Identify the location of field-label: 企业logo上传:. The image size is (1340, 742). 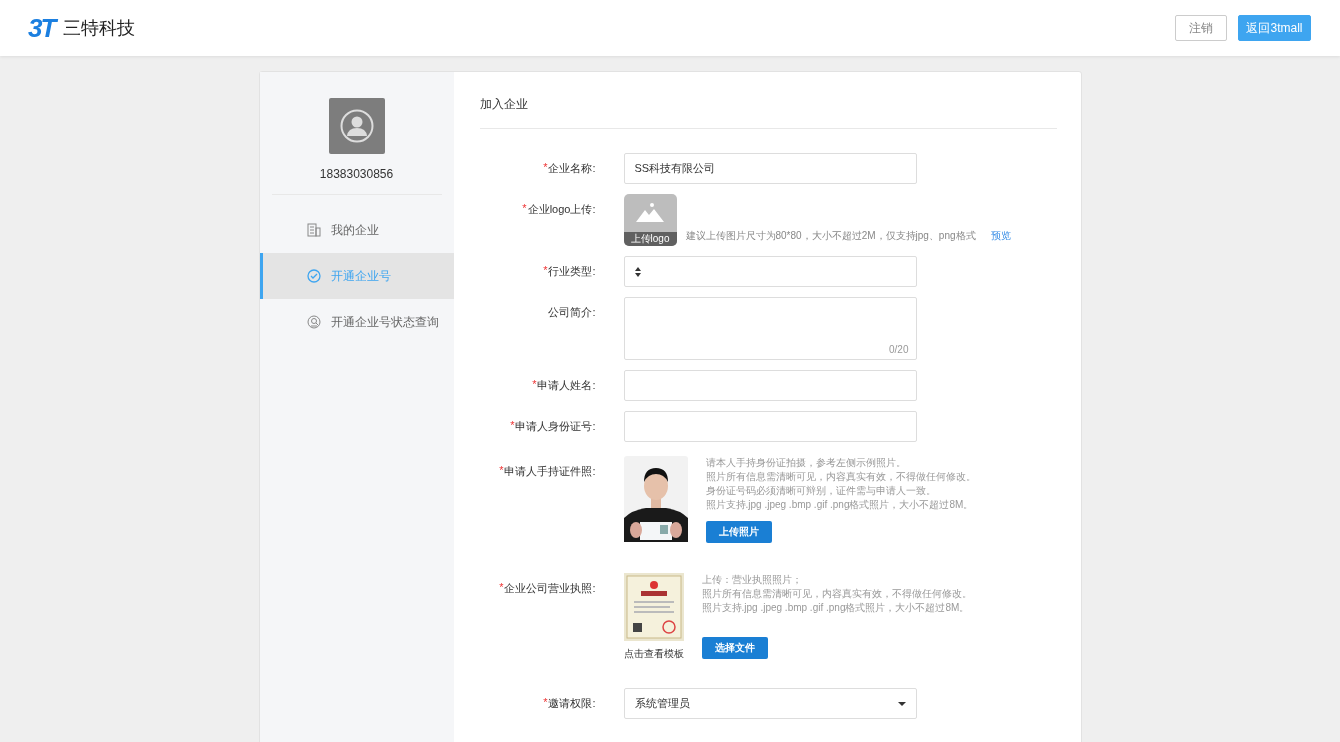
(561, 209).